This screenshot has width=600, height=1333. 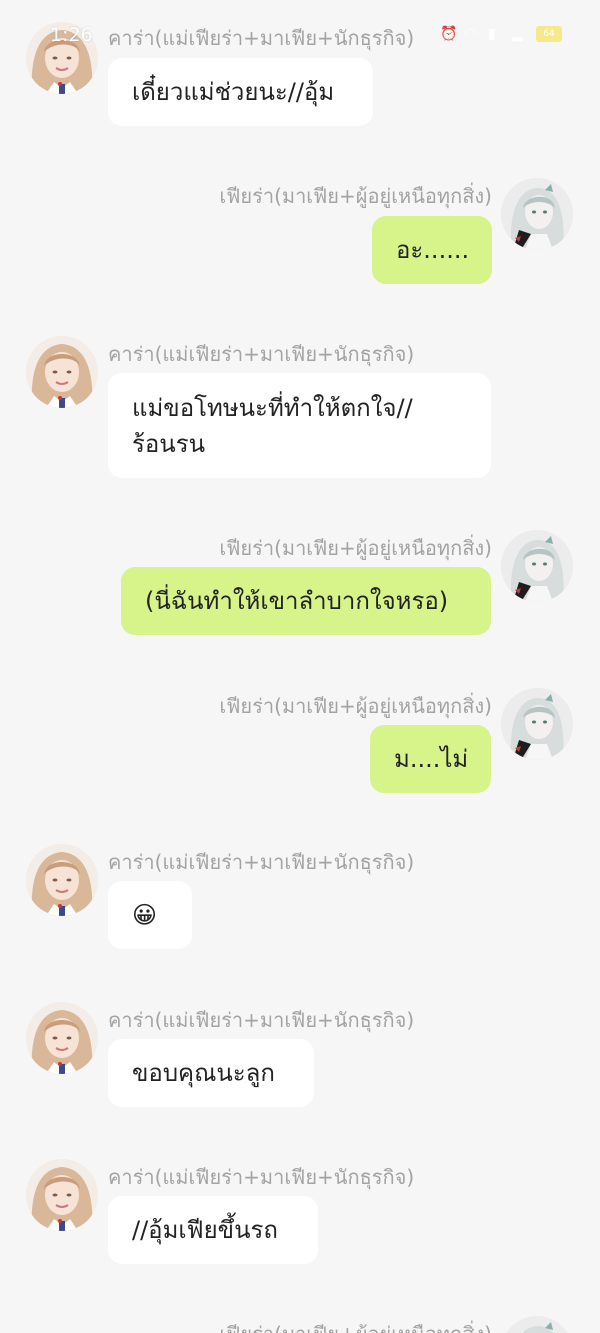 What do you see at coordinates (300, 1316) in the screenshot?
I see `chat-message: เฟียร่า(มาเฟีย+ผู้อยู่เหนือทุกสิ่ง)` at bounding box center [300, 1316].